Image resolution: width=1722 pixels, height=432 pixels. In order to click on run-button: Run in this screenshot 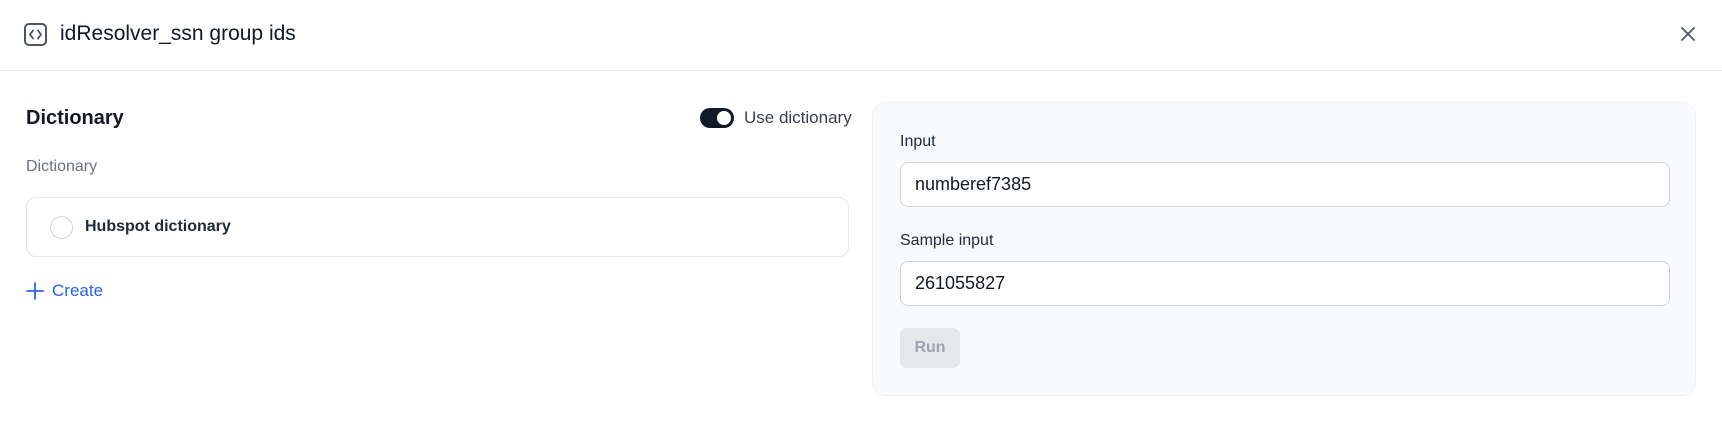, I will do `click(930, 348)`.